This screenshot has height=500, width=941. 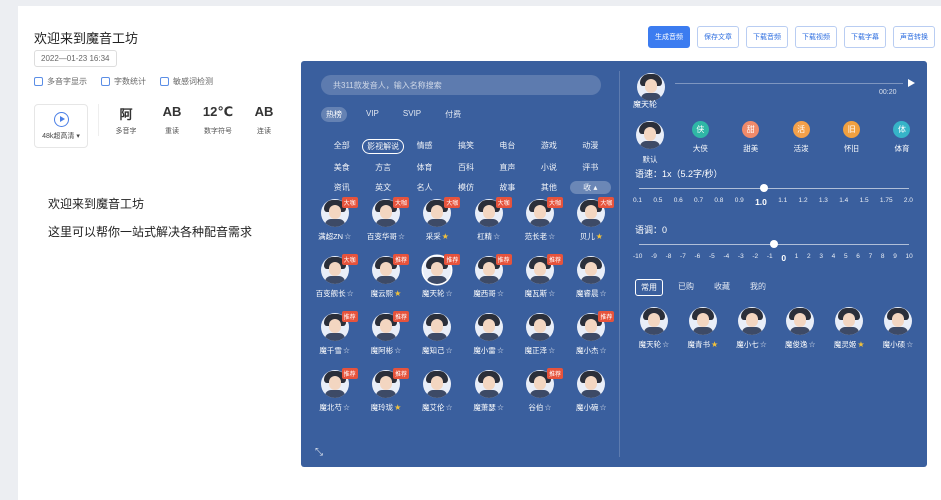 What do you see at coordinates (539, 334) in the screenshot?
I see `voice-item: 魔正泽☆` at bounding box center [539, 334].